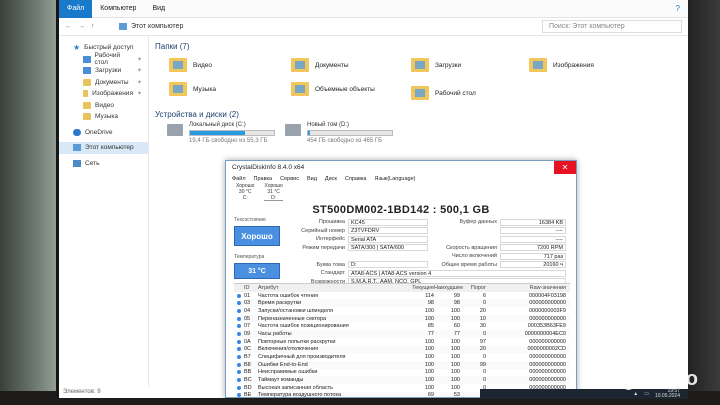  I want to click on close-button: ✕, so click(565, 167).